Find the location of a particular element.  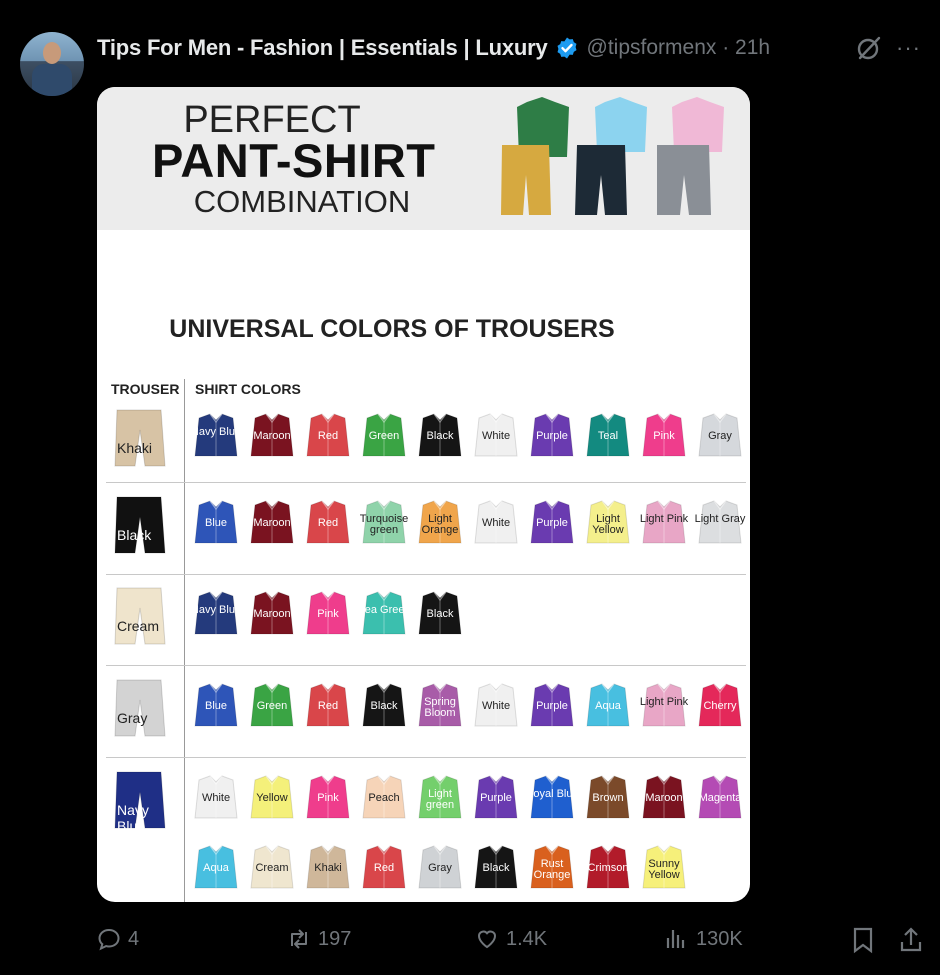

repost-button: 197 is located at coordinates (318, 939).